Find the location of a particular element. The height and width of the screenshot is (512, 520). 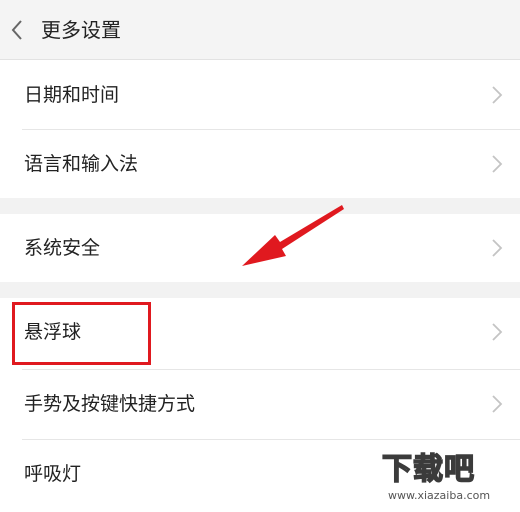

menu-item-label: 语言和输入法 is located at coordinates (81, 164).